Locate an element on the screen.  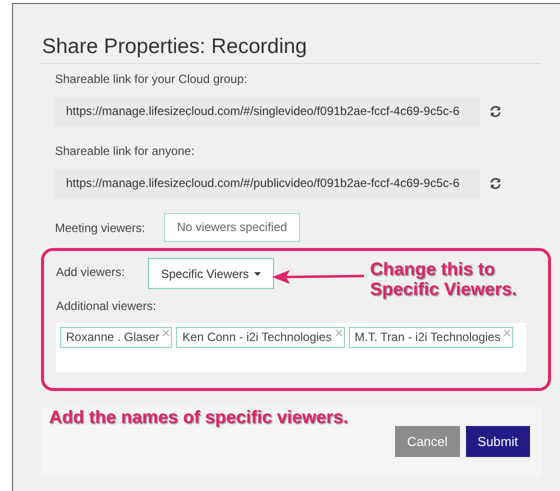
field-label: Add viewers: is located at coordinates (91, 272).